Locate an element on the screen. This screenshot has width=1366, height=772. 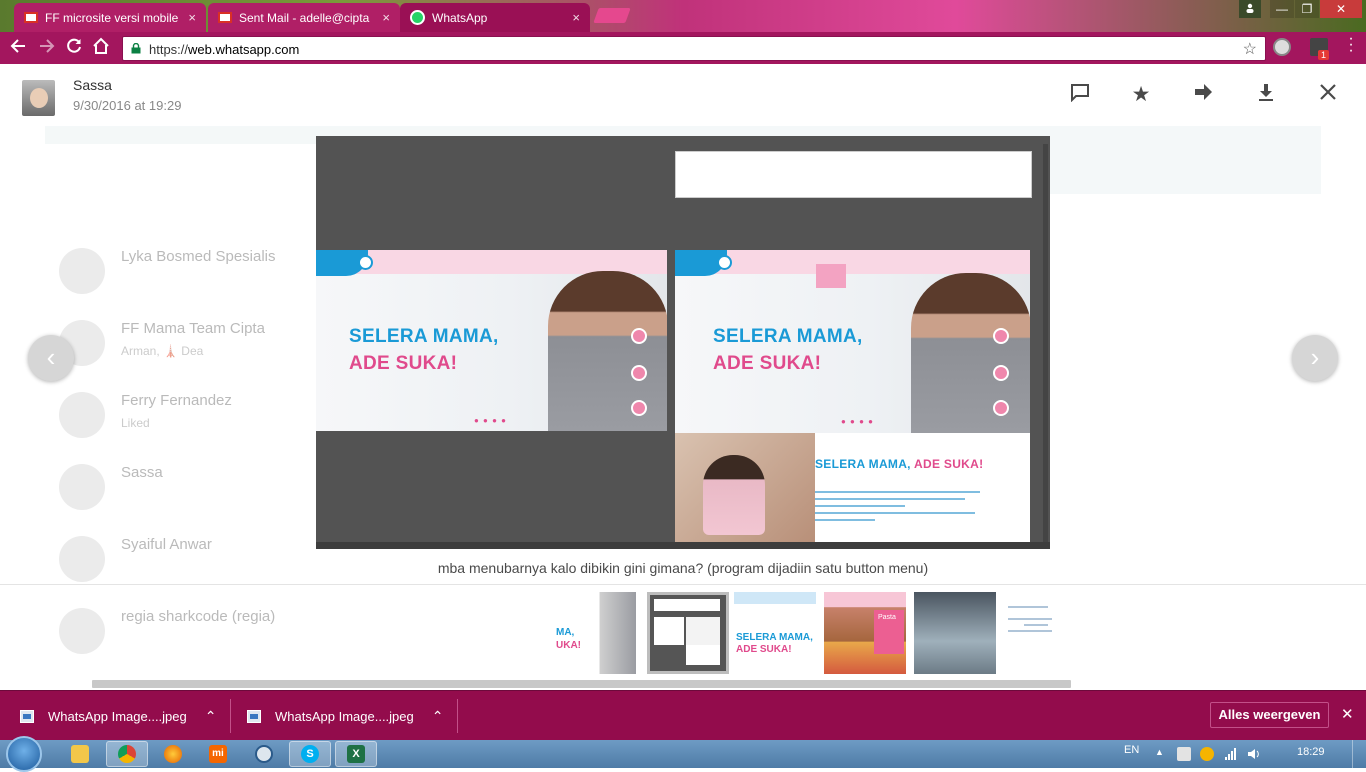
signal-icon is located at coordinates (1231, 754).